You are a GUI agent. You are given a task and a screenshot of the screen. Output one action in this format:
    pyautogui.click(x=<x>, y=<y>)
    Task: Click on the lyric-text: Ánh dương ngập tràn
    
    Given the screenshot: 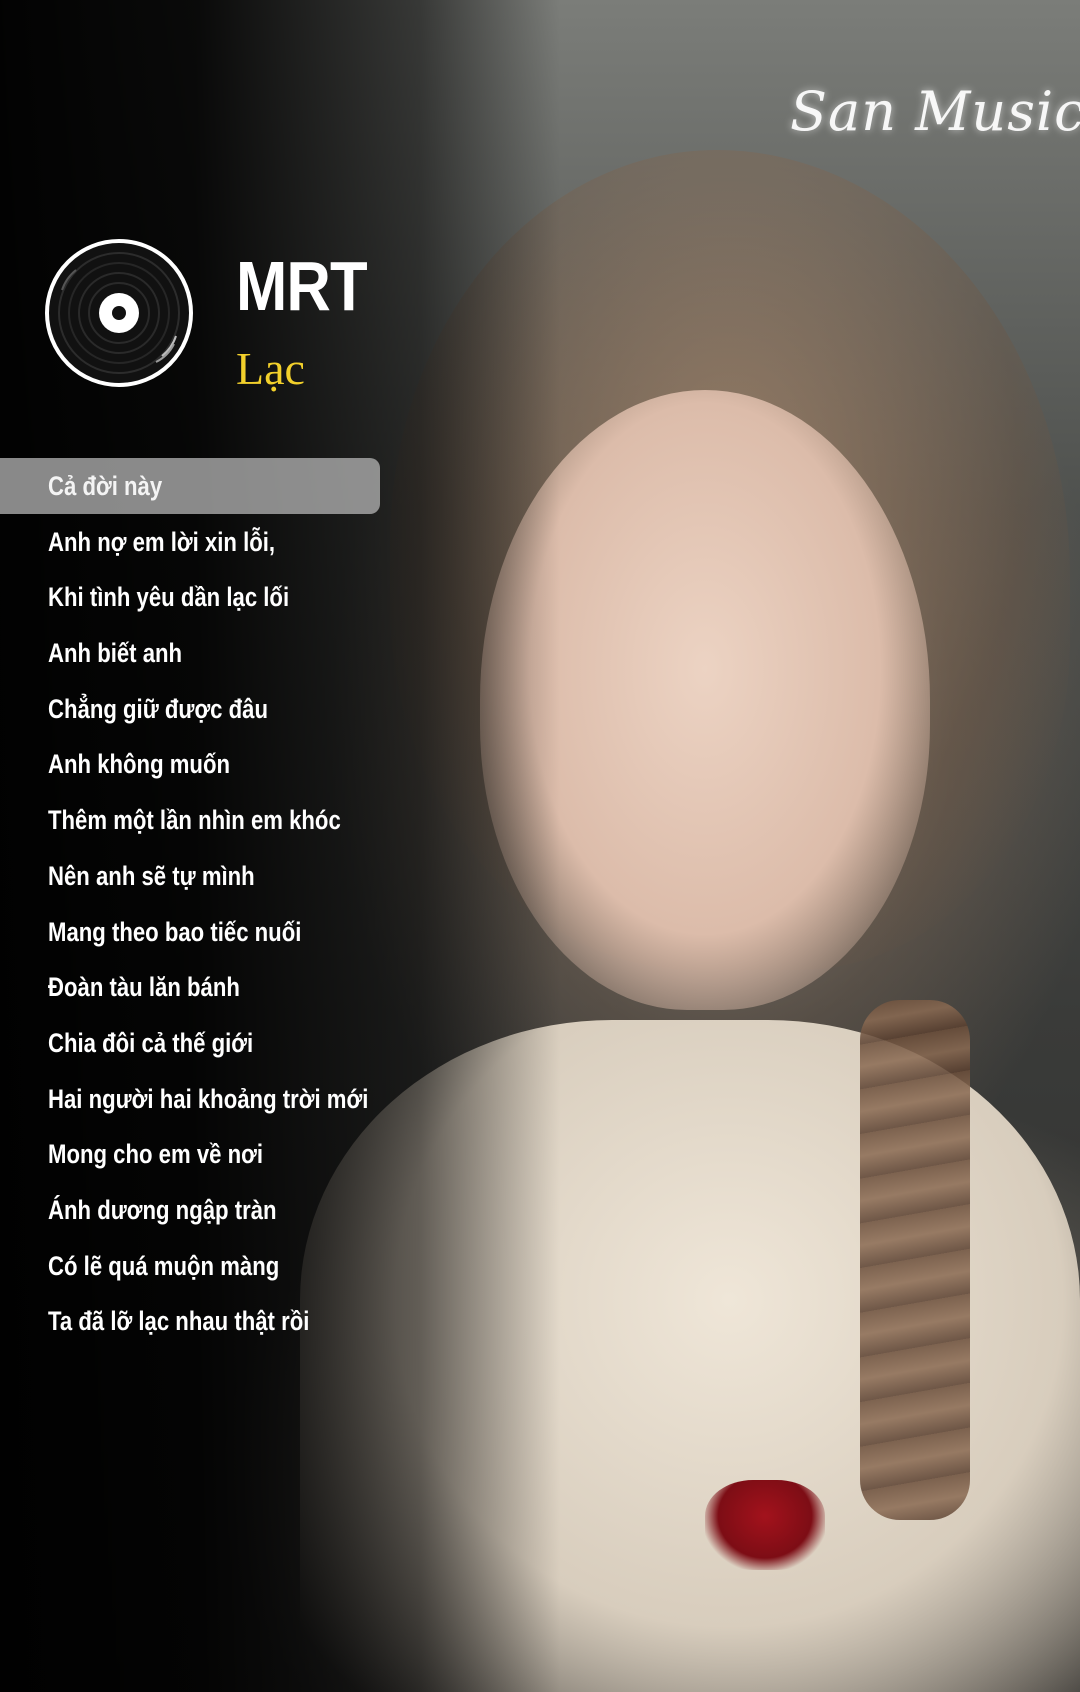 What is the action you would take?
    pyautogui.click(x=162, y=1209)
    